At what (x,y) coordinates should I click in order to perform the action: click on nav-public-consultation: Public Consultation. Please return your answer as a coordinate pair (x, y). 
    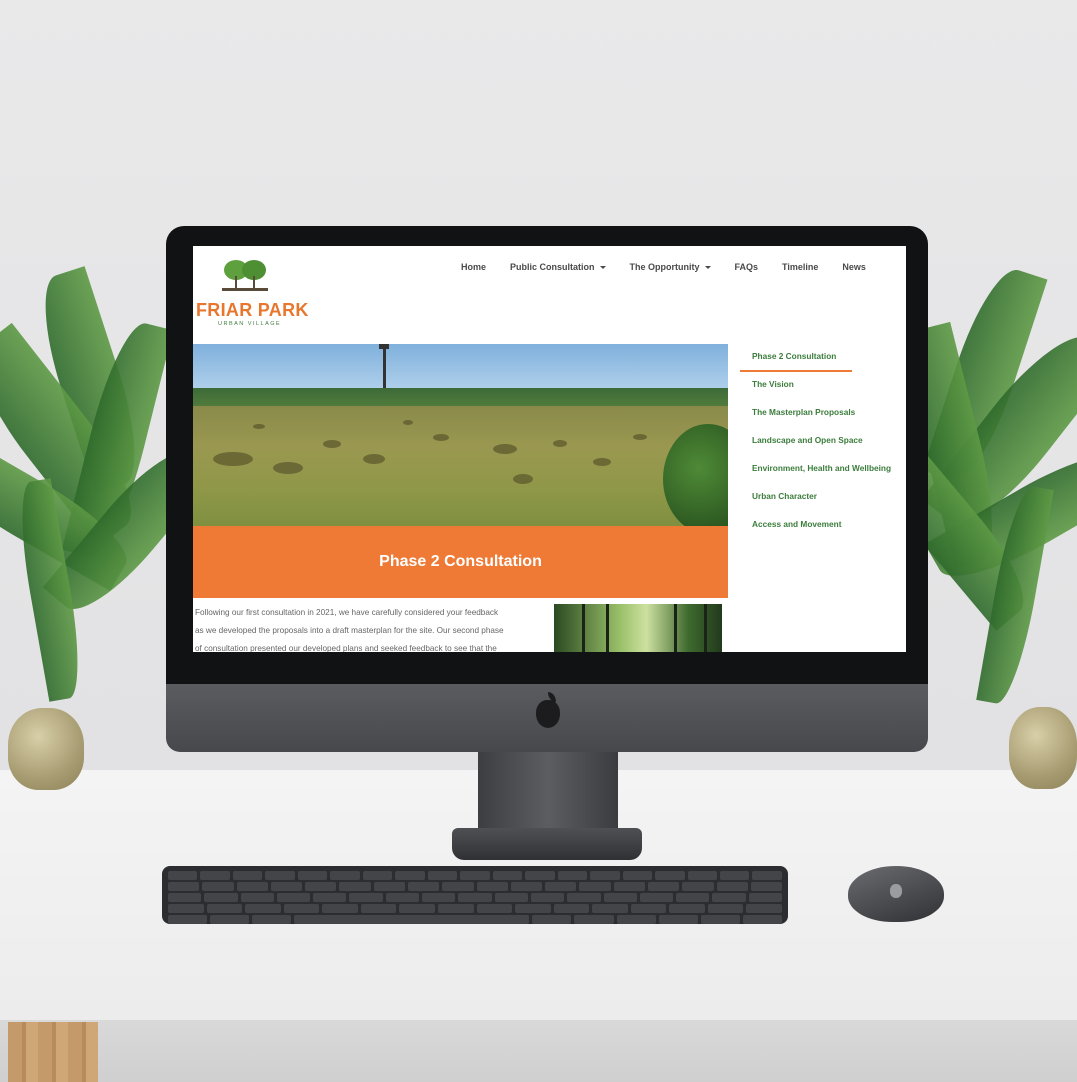
    Looking at the image, I should click on (558, 267).